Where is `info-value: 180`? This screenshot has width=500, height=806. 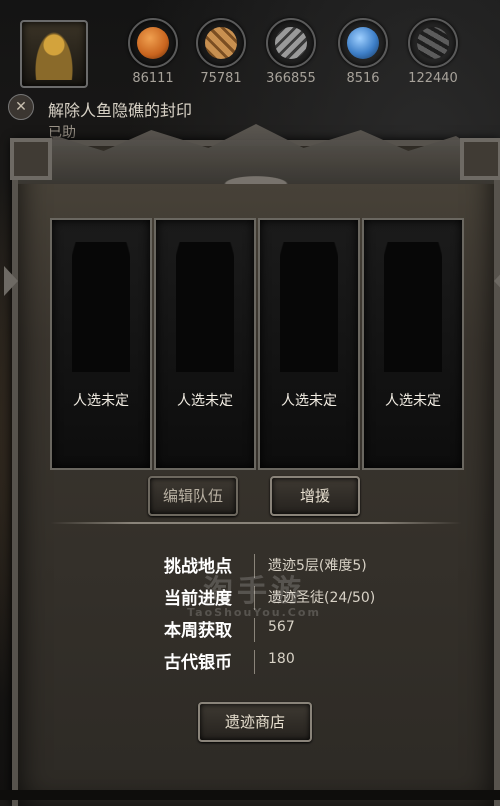
info-value: 180 is located at coordinates (281, 659).